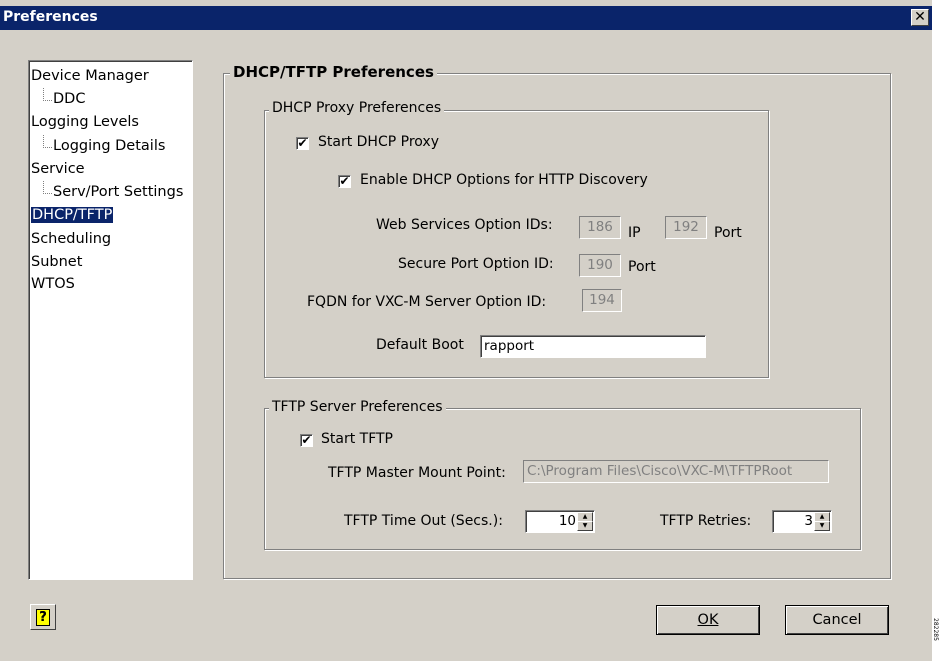 Image resolution: width=940 pixels, height=661 pixels. Describe the element at coordinates (936, 629) in the screenshot. I see `figure-id-code: 282285` at that location.